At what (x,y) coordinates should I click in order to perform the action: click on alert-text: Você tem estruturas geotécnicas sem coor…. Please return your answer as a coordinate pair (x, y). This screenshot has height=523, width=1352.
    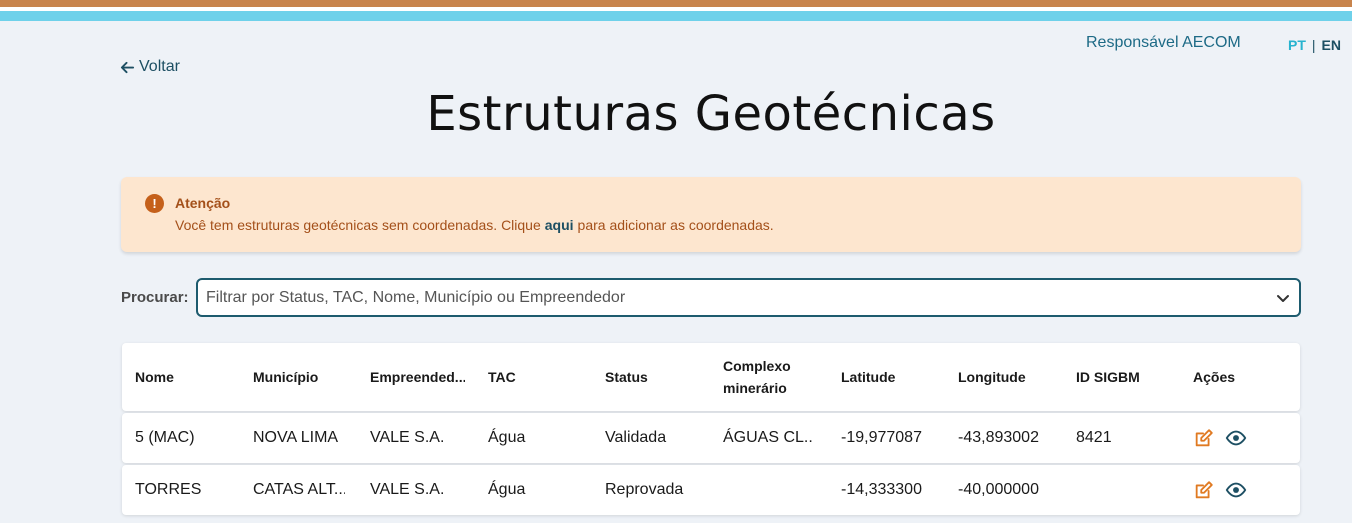
    Looking at the image, I should click on (474, 225).